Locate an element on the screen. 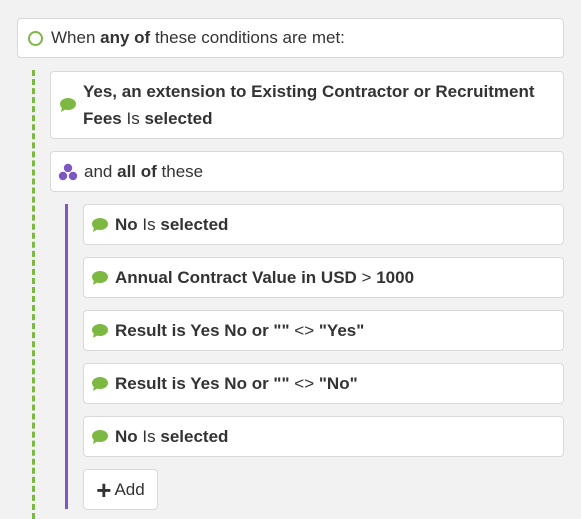  root-condition-header: When any of these conditions are met: is located at coordinates (290, 38).